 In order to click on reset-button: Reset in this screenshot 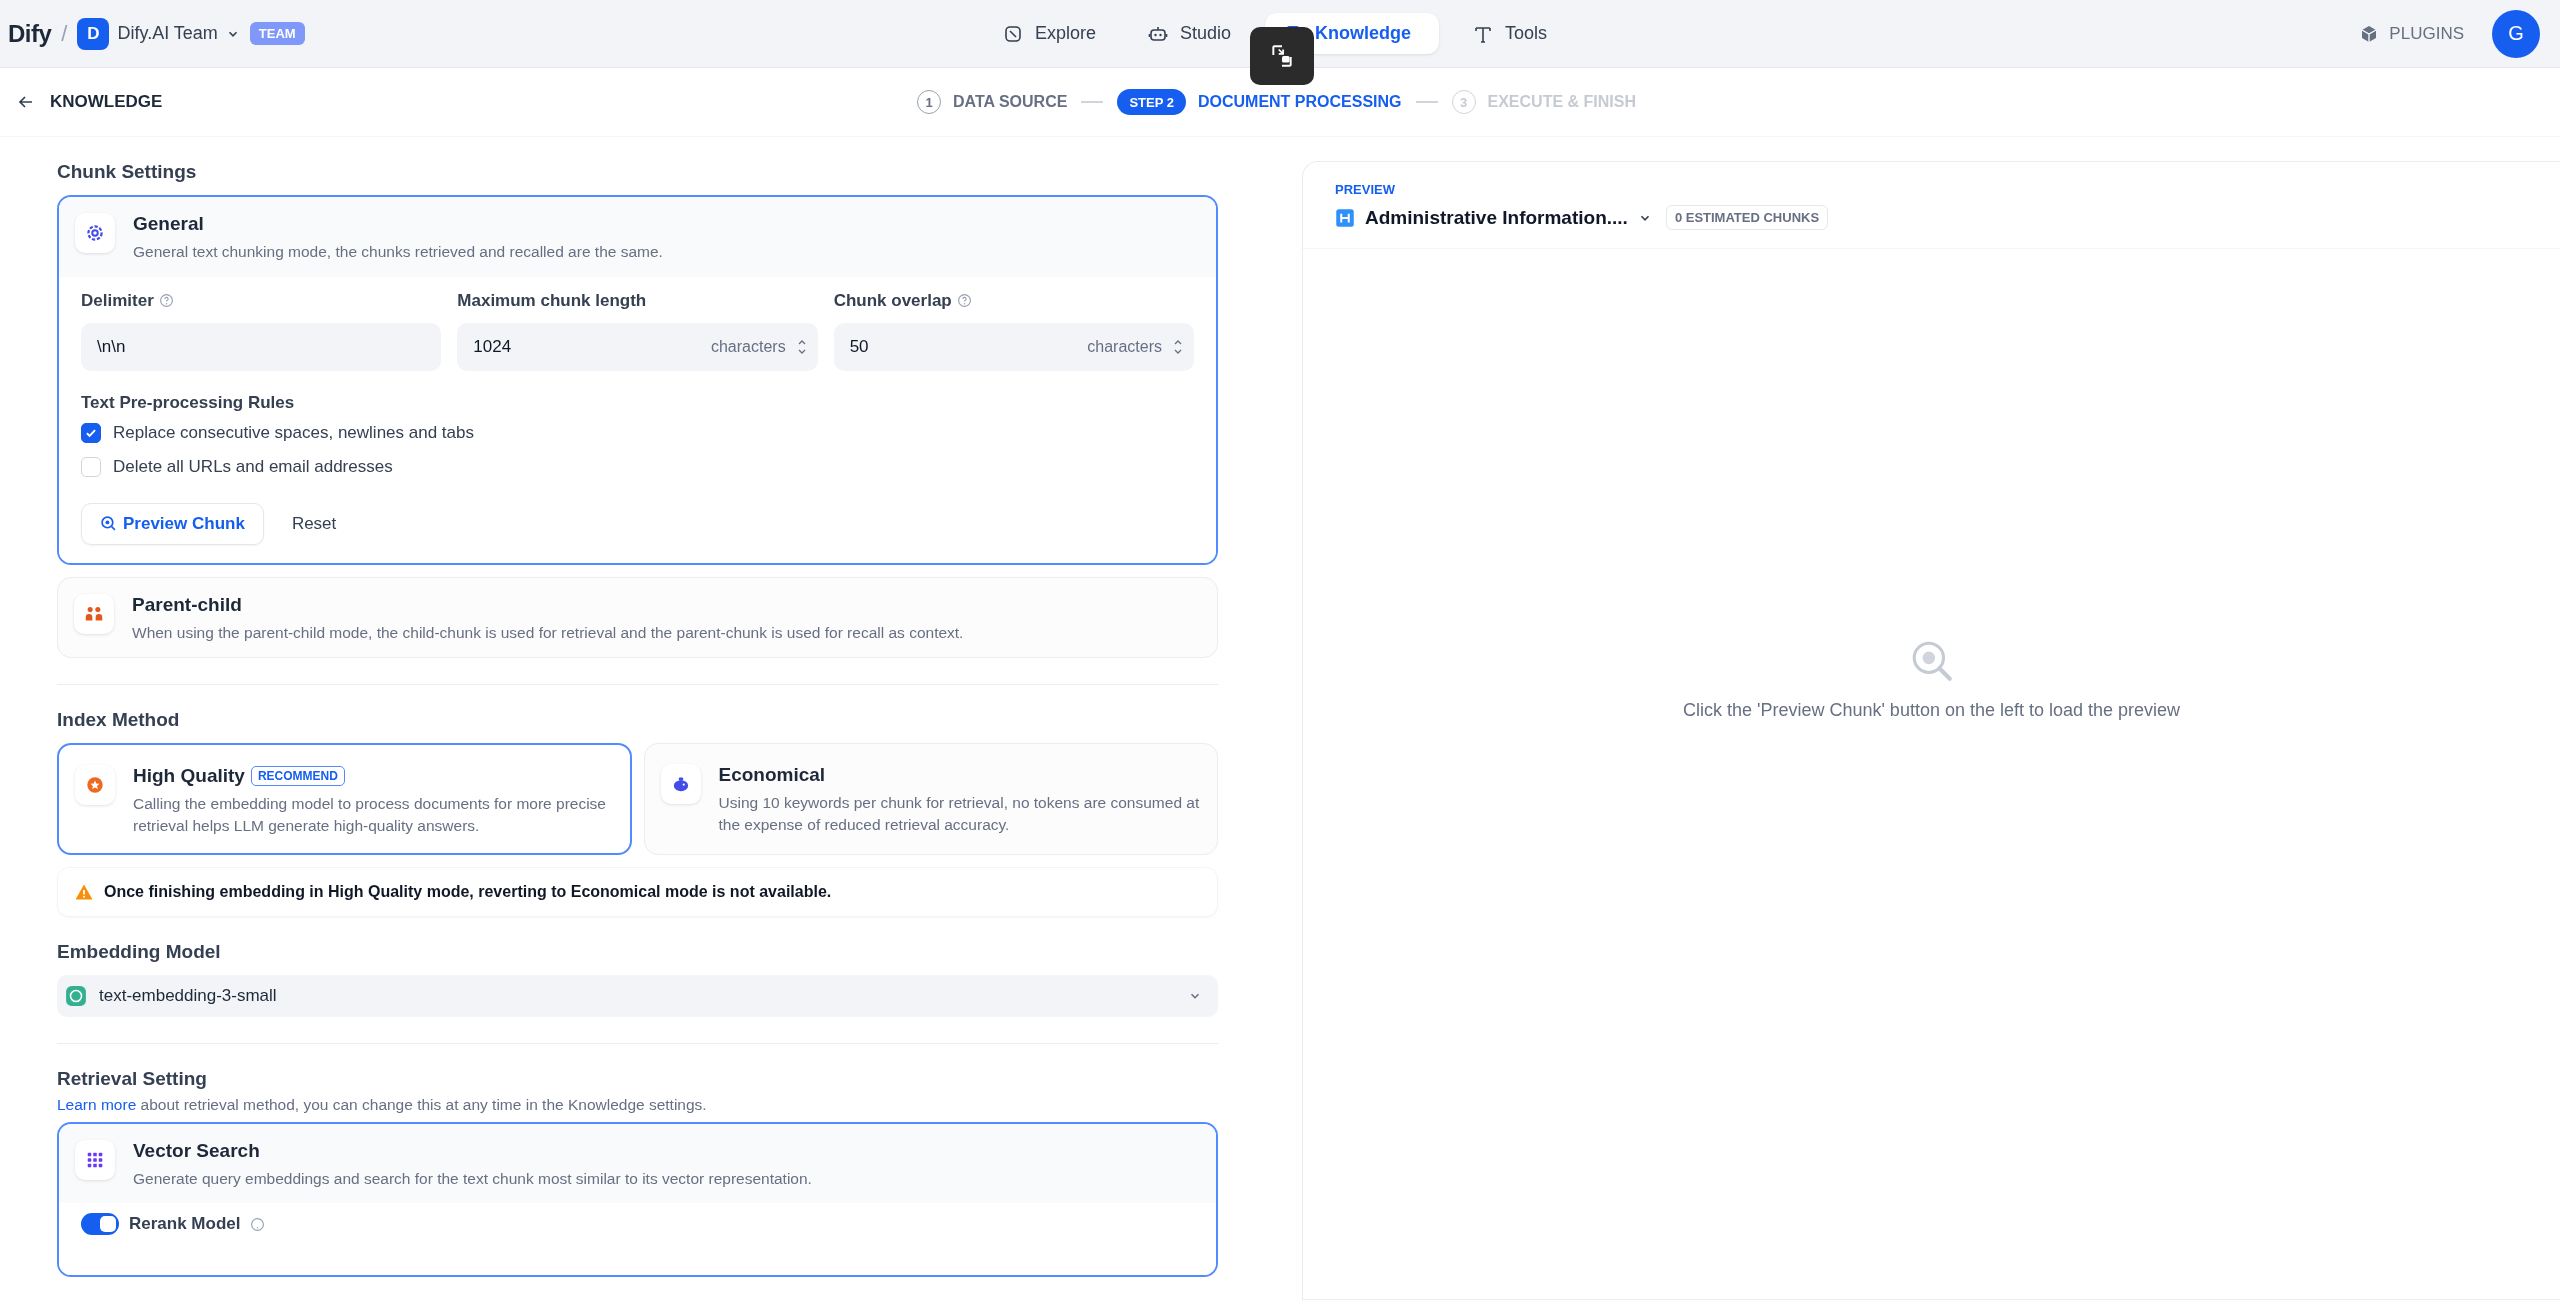, I will do `click(314, 523)`.